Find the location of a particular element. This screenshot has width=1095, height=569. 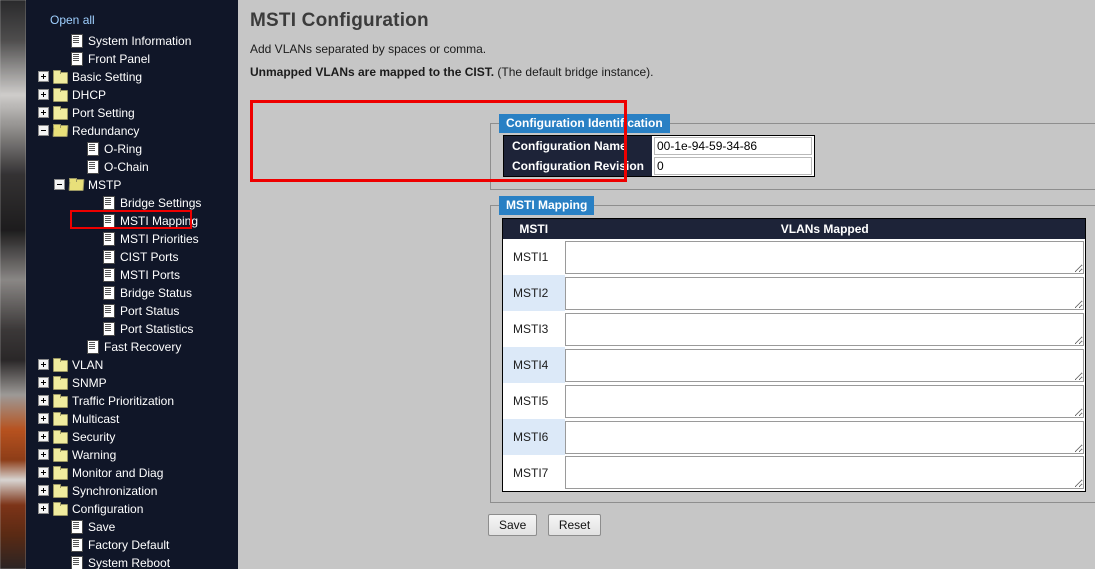

sidebar-item-bridge-status: Bridge Status is located at coordinates (132, 292).